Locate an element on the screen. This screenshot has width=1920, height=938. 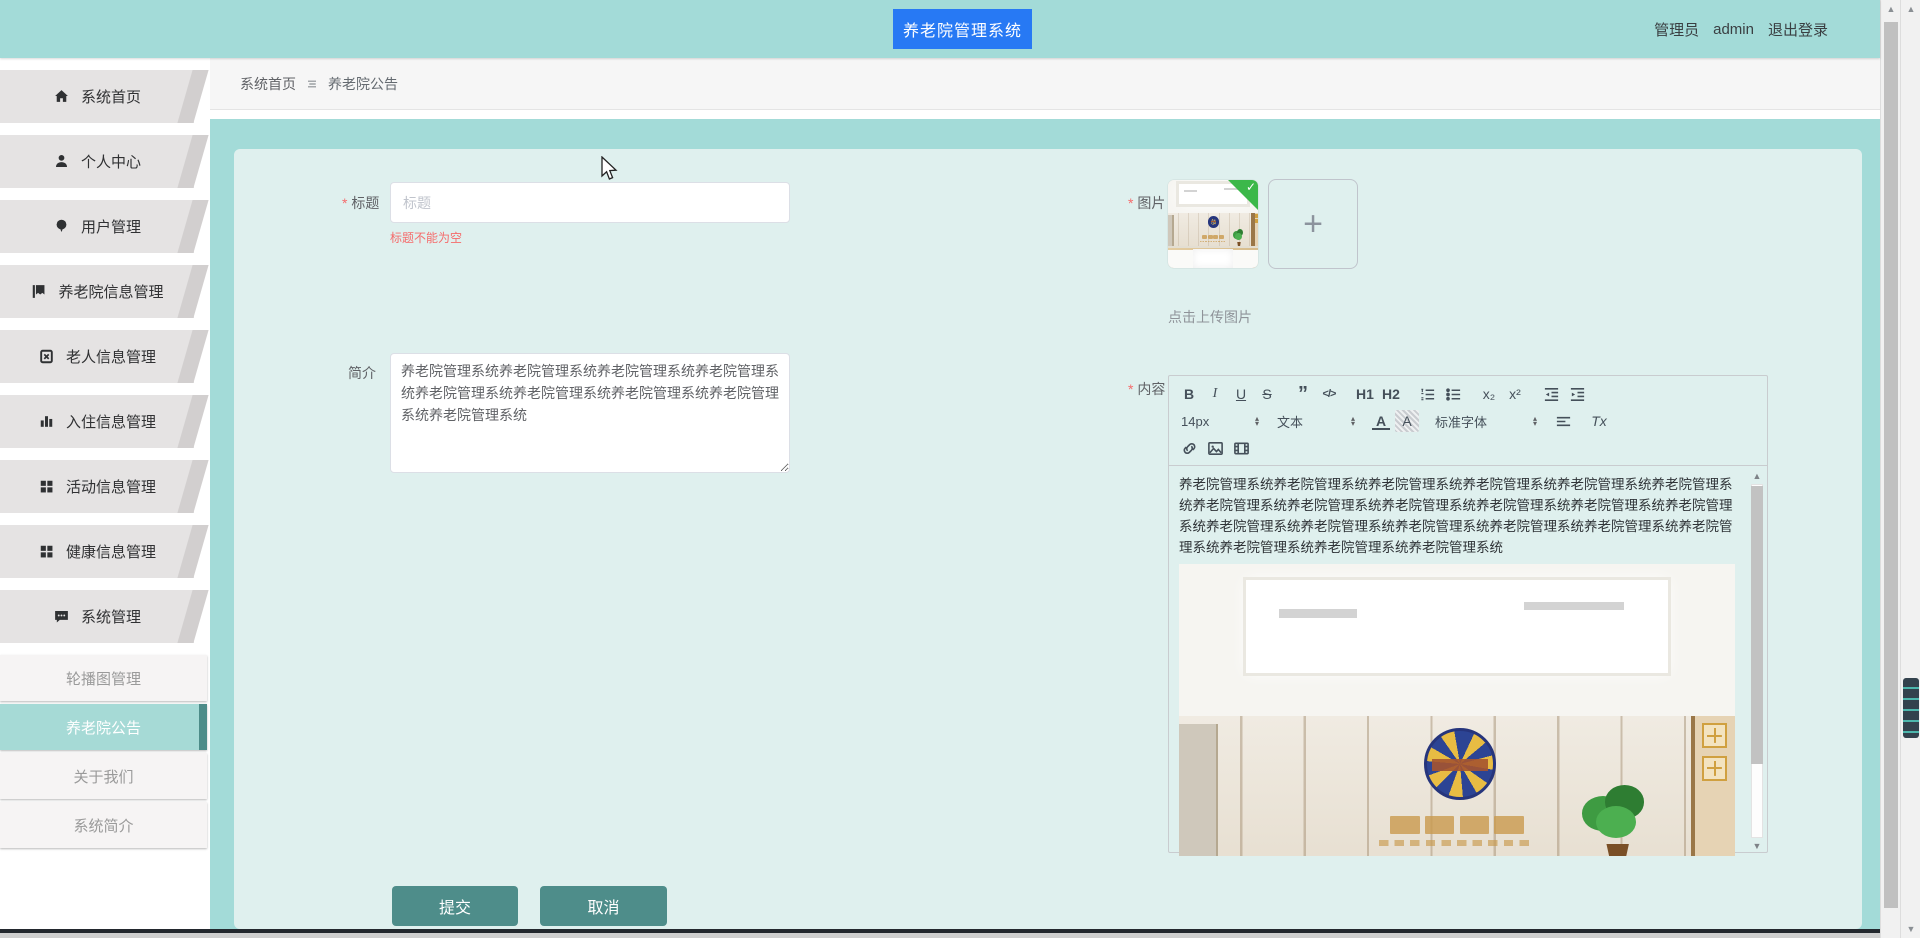
editor-scrollbar: ▲ ▼ is located at coordinates (1757, 661).